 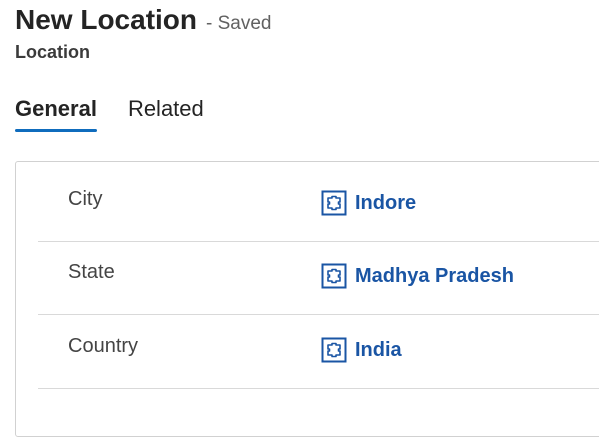 What do you see at coordinates (109, 114) in the screenshot?
I see `tab-list: General Related` at bounding box center [109, 114].